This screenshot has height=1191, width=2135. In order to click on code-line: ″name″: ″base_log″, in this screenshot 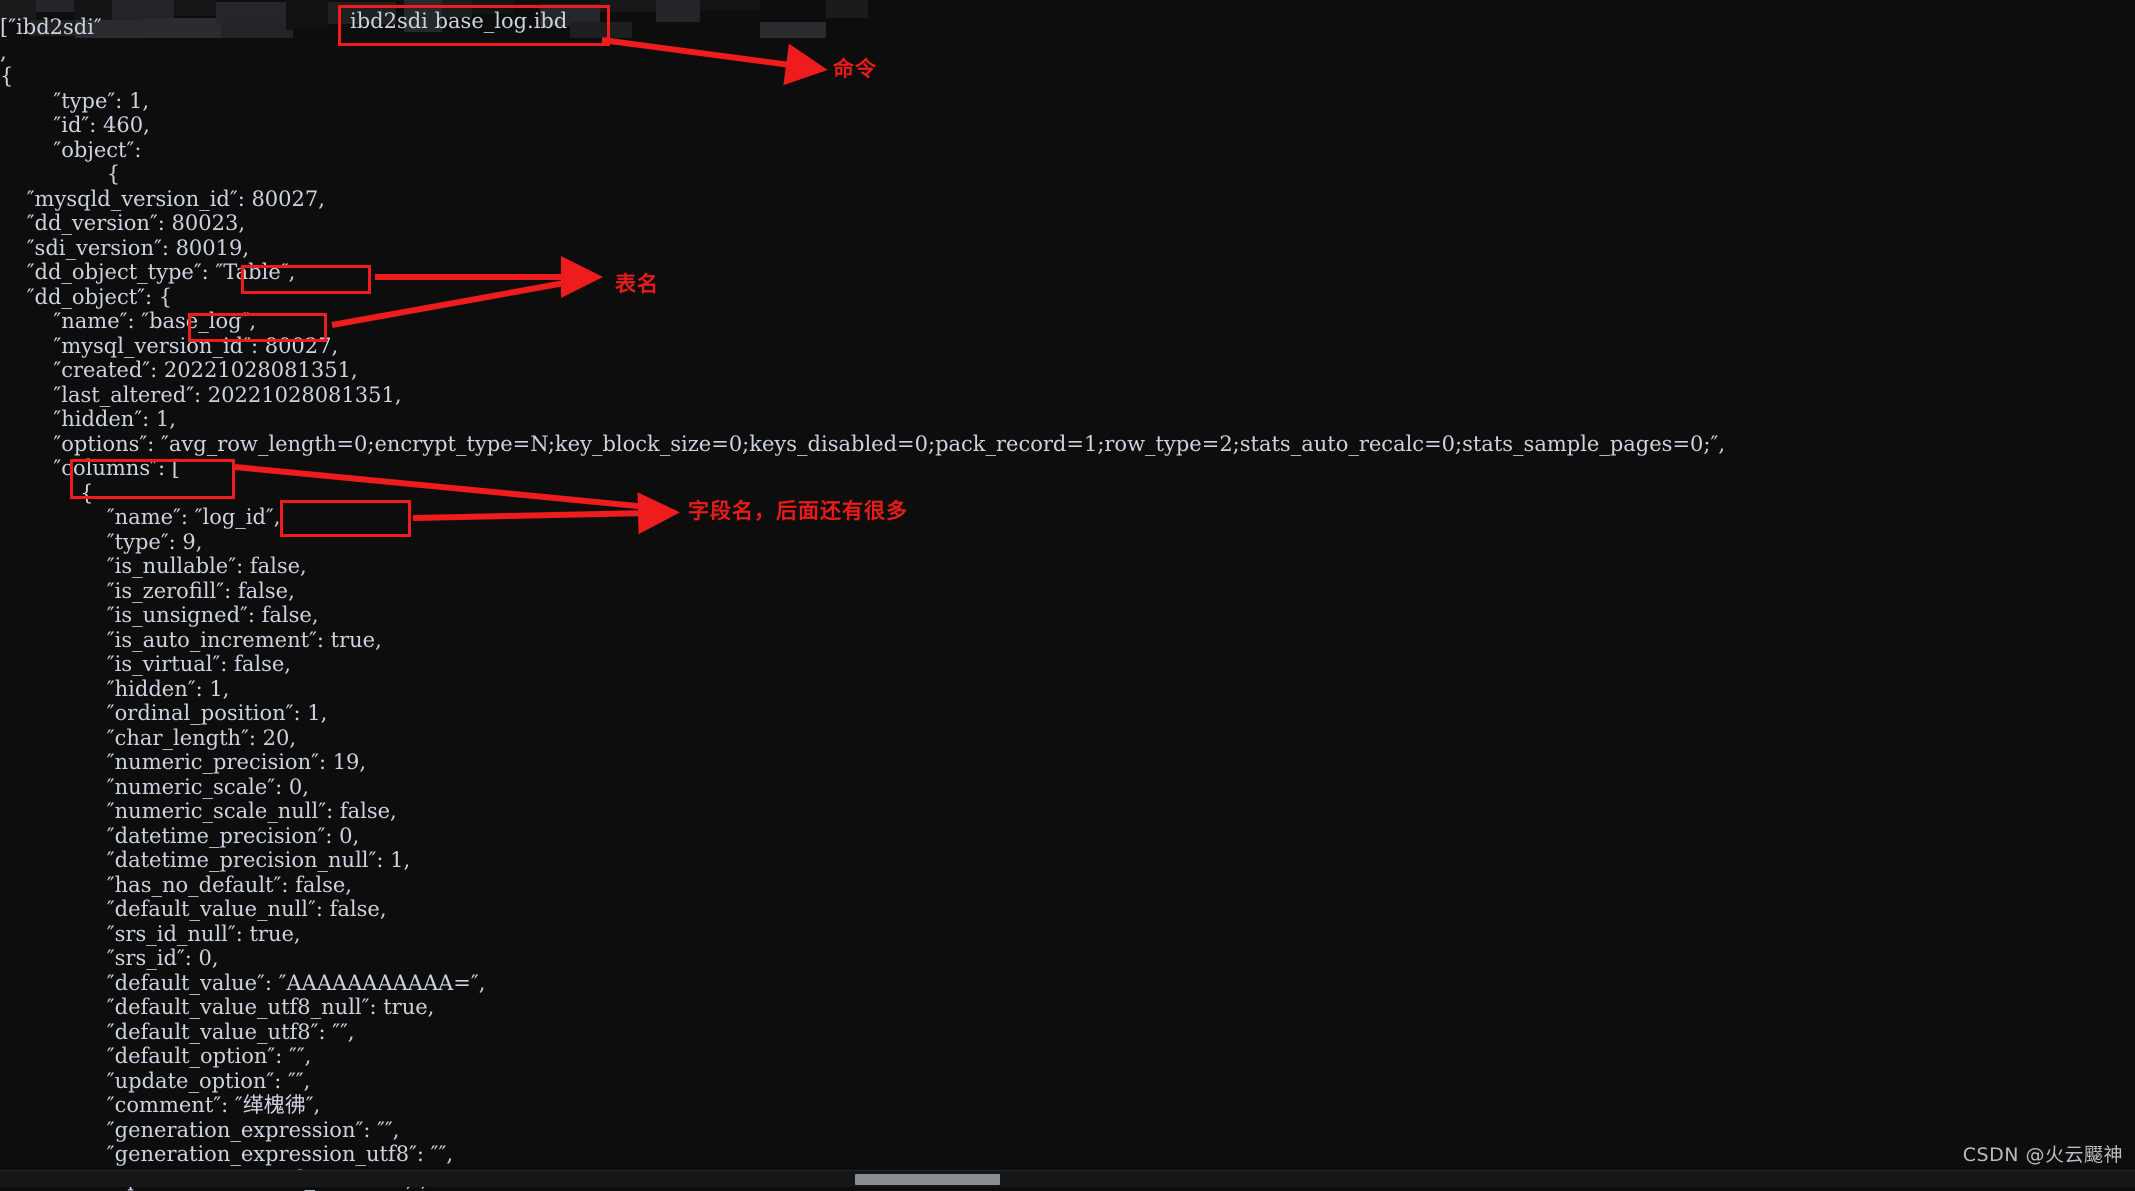, I will do `click(1067, 321)`.